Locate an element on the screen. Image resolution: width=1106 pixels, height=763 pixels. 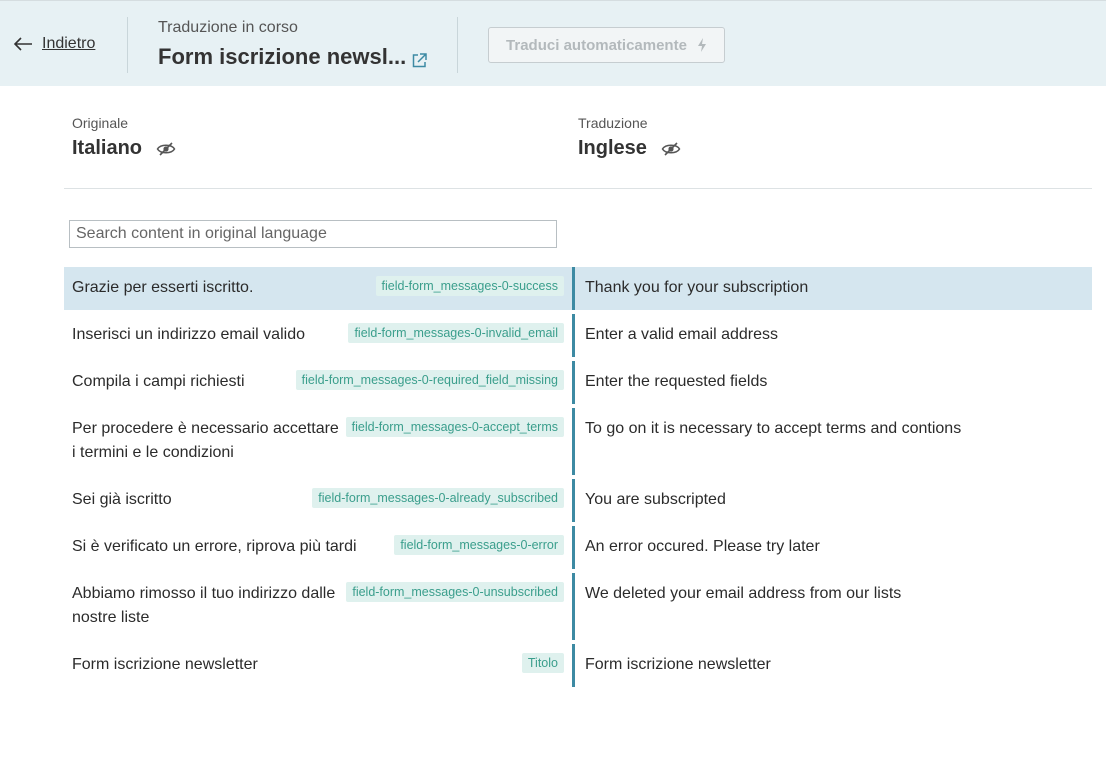
original-cell: Titolo Form iscrizione newsletter is located at coordinates (318, 665).